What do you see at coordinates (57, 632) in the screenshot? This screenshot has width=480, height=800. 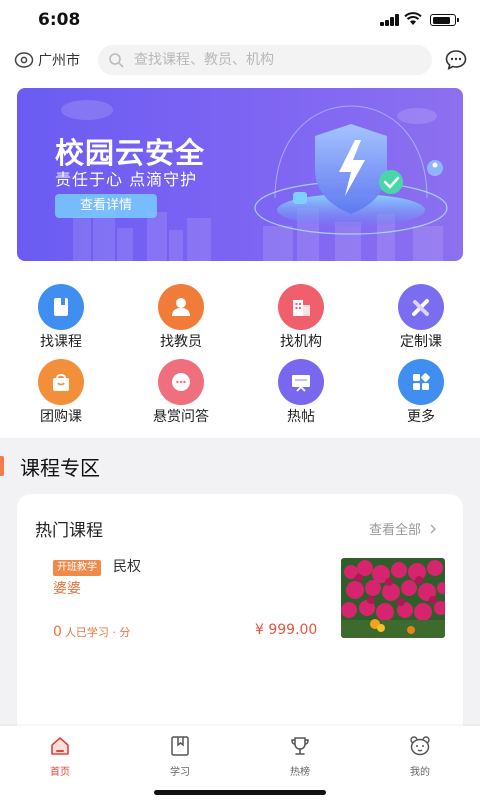 I see `learners-count: 0` at bounding box center [57, 632].